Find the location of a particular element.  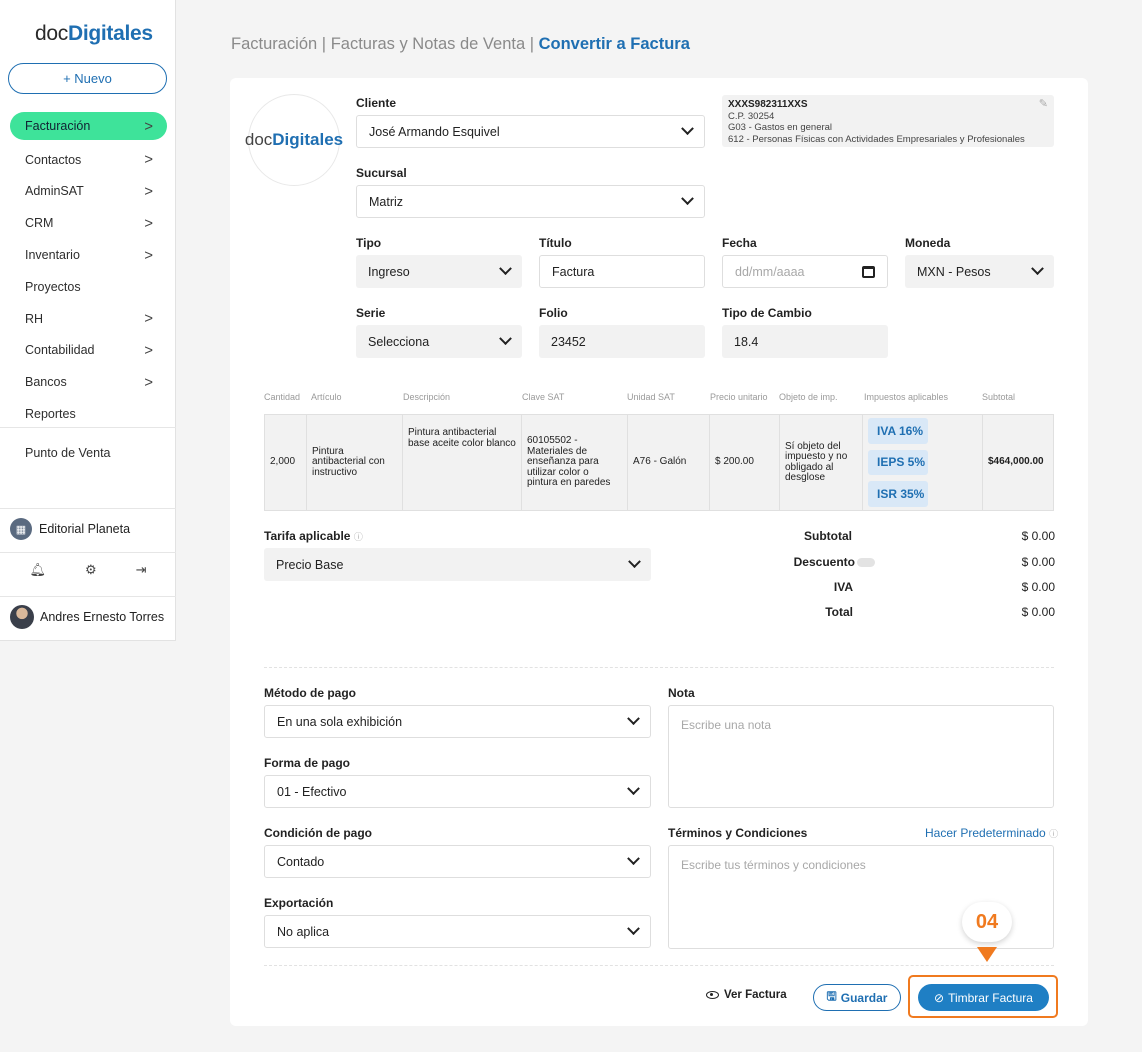

sidebar-item-rh: RH > is located at coordinates (88, 319).